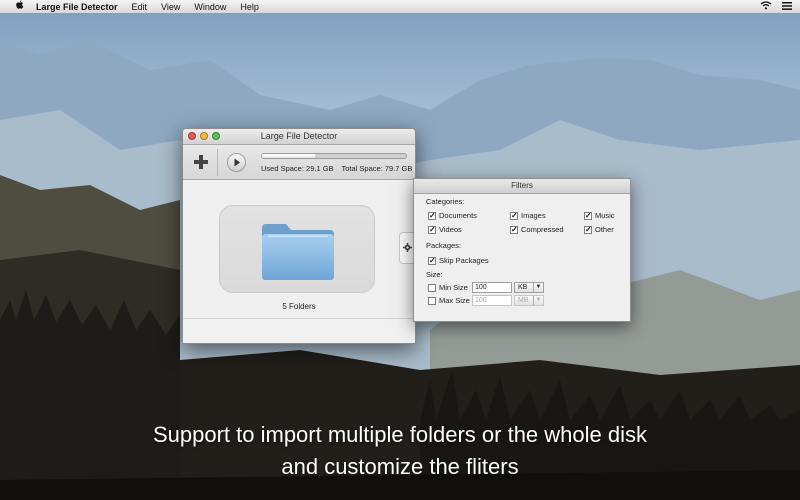  I want to click on packages-label: Packages:, so click(444, 245).